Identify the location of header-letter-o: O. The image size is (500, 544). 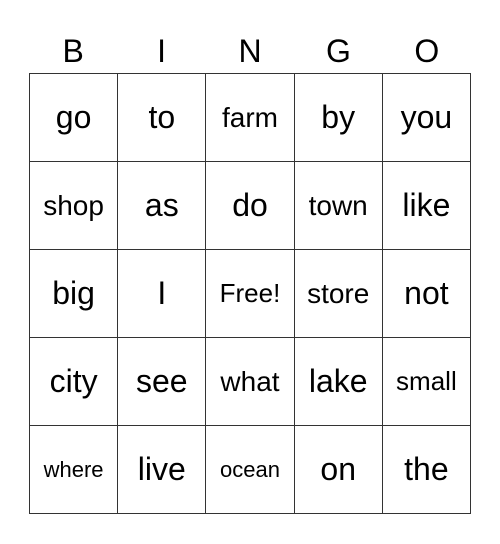
(427, 51).